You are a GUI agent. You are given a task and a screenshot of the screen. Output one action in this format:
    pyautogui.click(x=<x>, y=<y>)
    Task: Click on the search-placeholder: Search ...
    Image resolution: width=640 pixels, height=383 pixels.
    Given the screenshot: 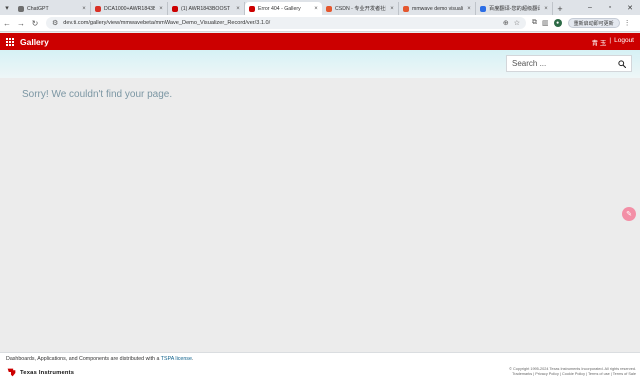 What is the action you would take?
    pyautogui.click(x=529, y=63)
    